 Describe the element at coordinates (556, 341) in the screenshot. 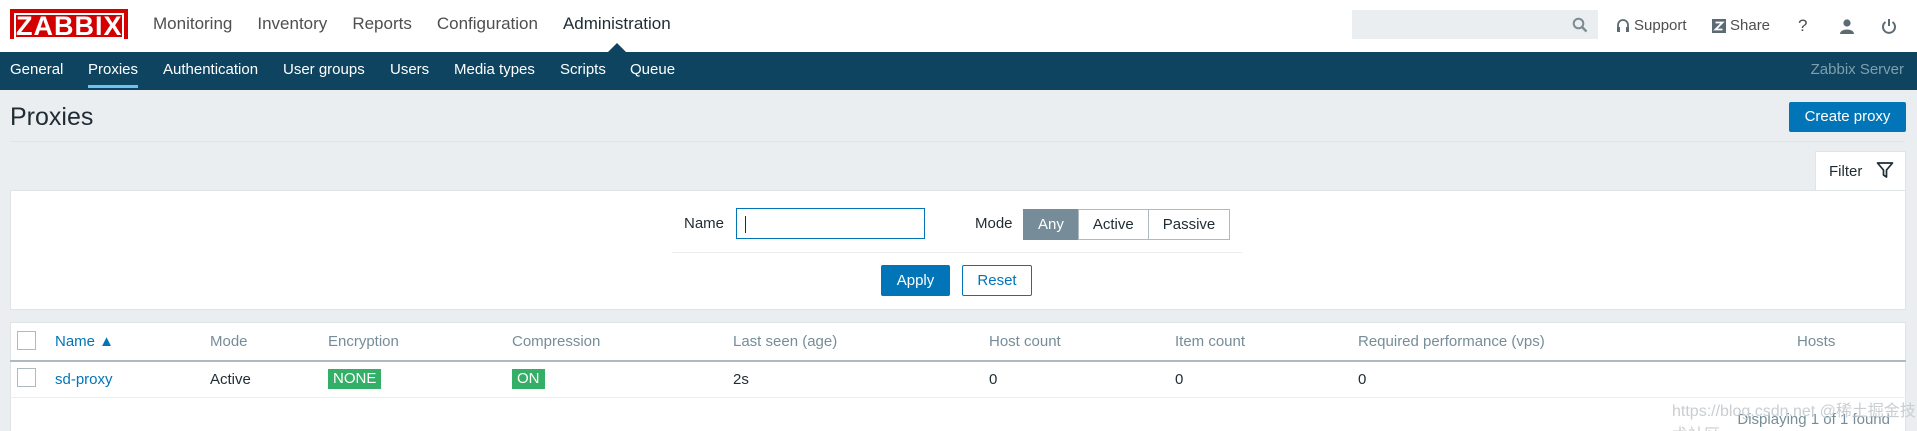

I see `column-header-compression: Compression` at that location.